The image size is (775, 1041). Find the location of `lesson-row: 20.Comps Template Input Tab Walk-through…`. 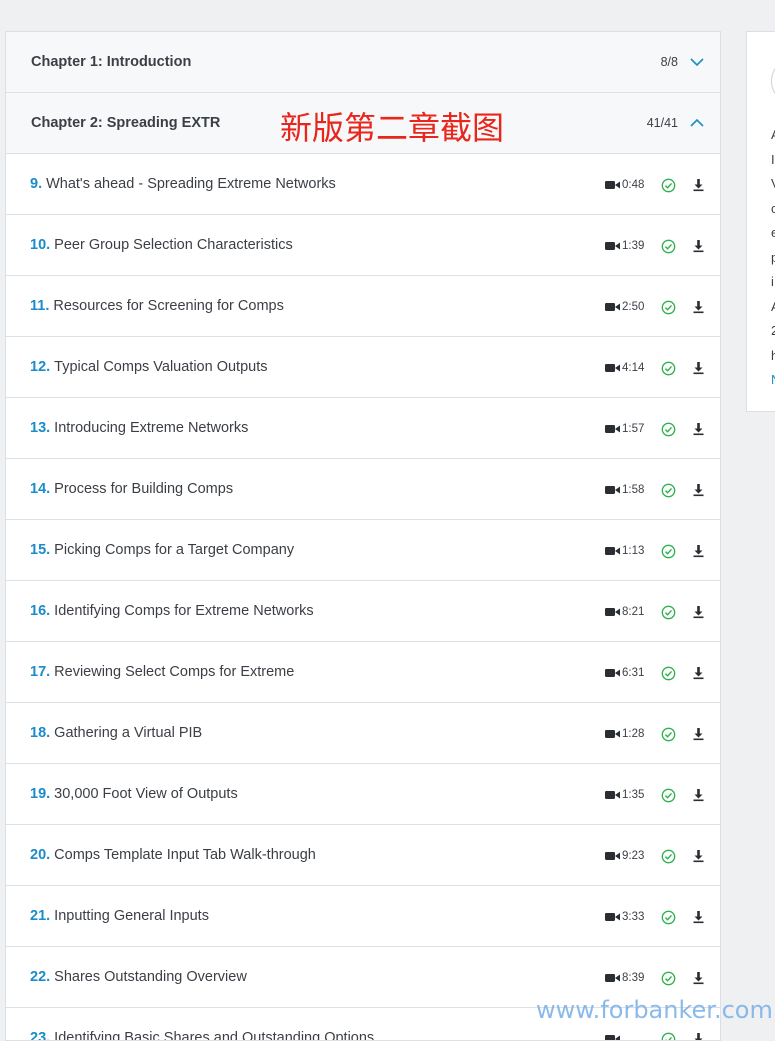

lesson-row: 20.Comps Template Input Tab Walk-through… is located at coordinates (363, 855).